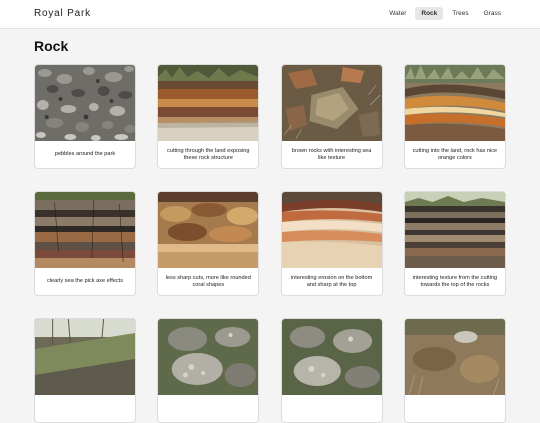 The width and height of the screenshot is (540, 423). What do you see at coordinates (85, 357) in the screenshot?
I see `grassy-slope-photo` at bounding box center [85, 357].